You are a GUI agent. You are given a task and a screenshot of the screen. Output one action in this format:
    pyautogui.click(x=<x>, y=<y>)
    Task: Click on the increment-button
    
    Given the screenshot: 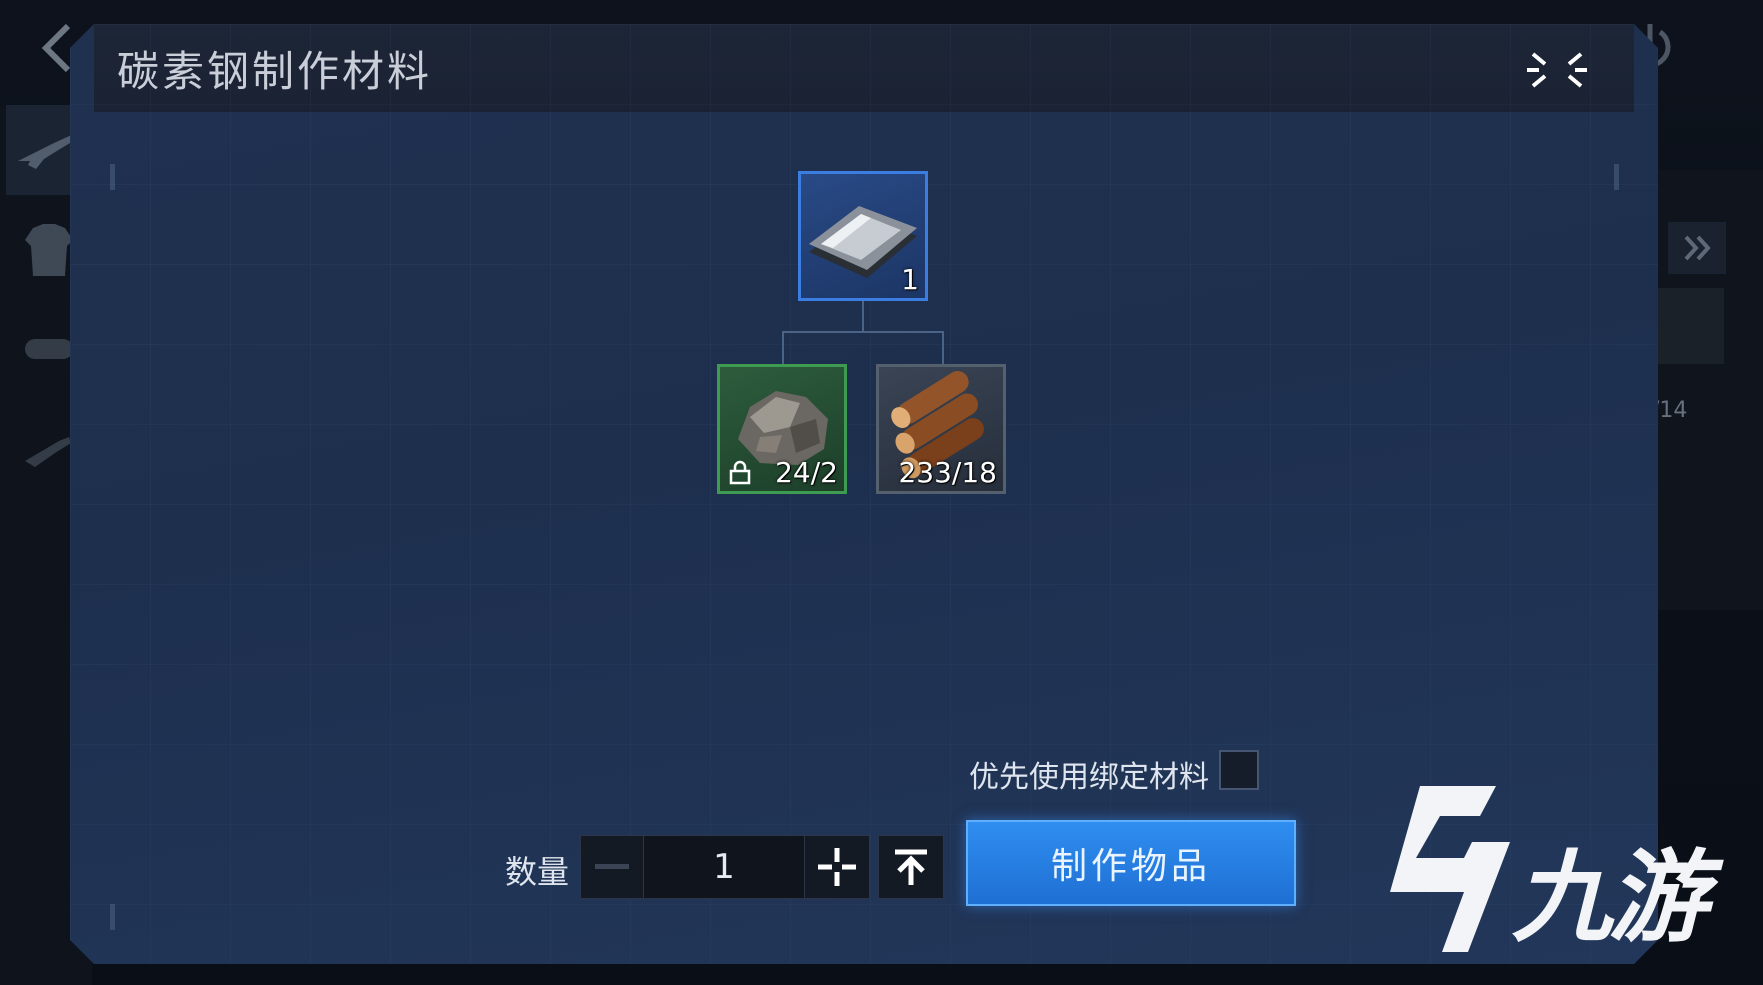 What is the action you would take?
    pyautogui.click(x=837, y=867)
    